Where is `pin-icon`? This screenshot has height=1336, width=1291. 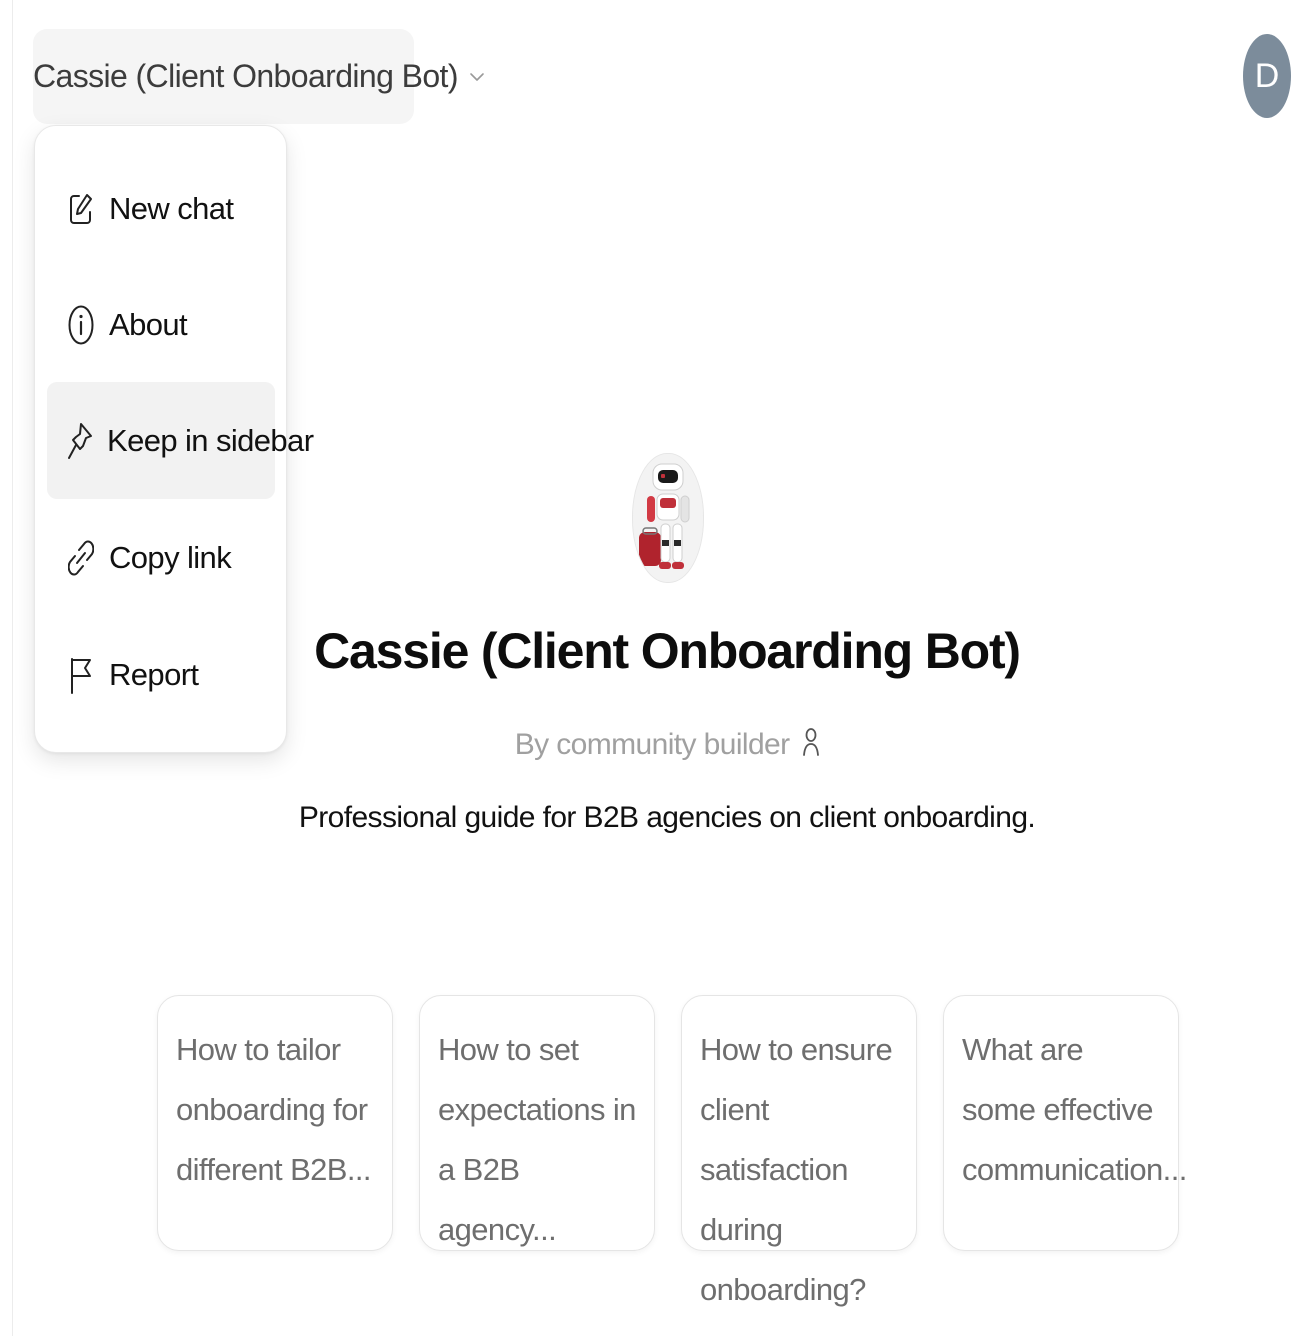 pin-icon is located at coordinates (80, 441).